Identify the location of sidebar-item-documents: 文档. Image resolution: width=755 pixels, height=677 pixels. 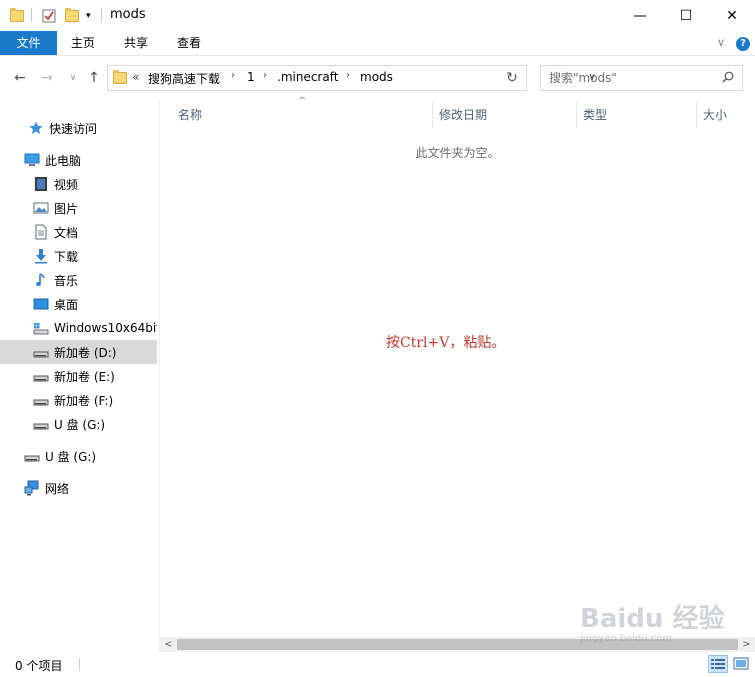
(78, 232).